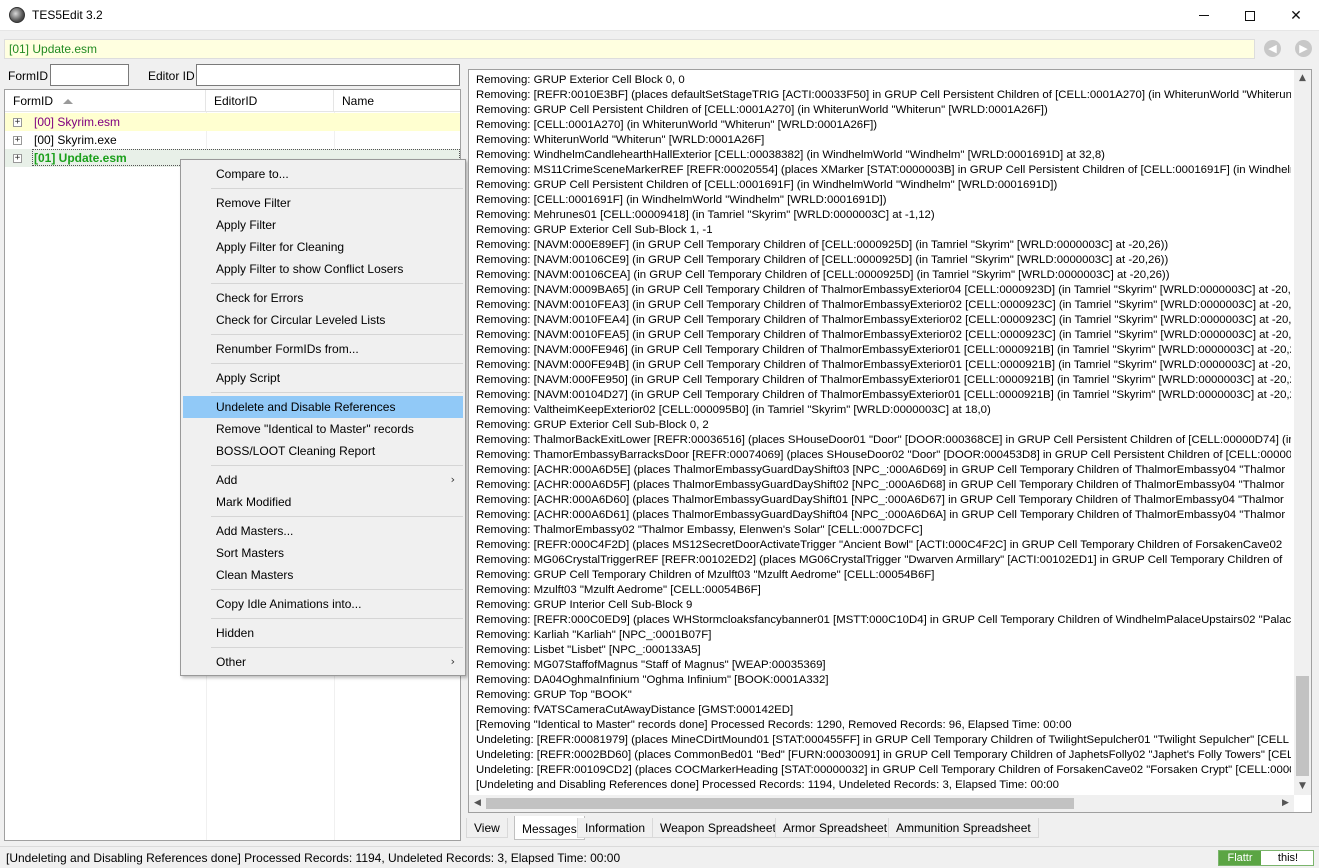 The height and width of the screenshot is (868, 1319). Describe the element at coordinates (1240, 858) in the screenshot. I see `flattr-label: Flattr` at that location.